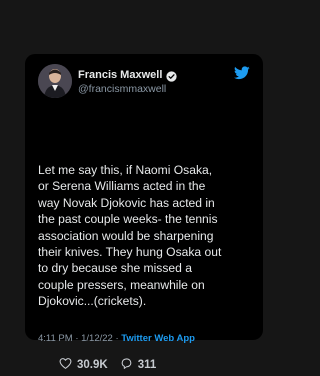 The height and width of the screenshot is (376, 320). Describe the element at coordinates (122, 186) in the screenshot. I see `tweet-text-line: or Serena Williams acted in the` at that location.